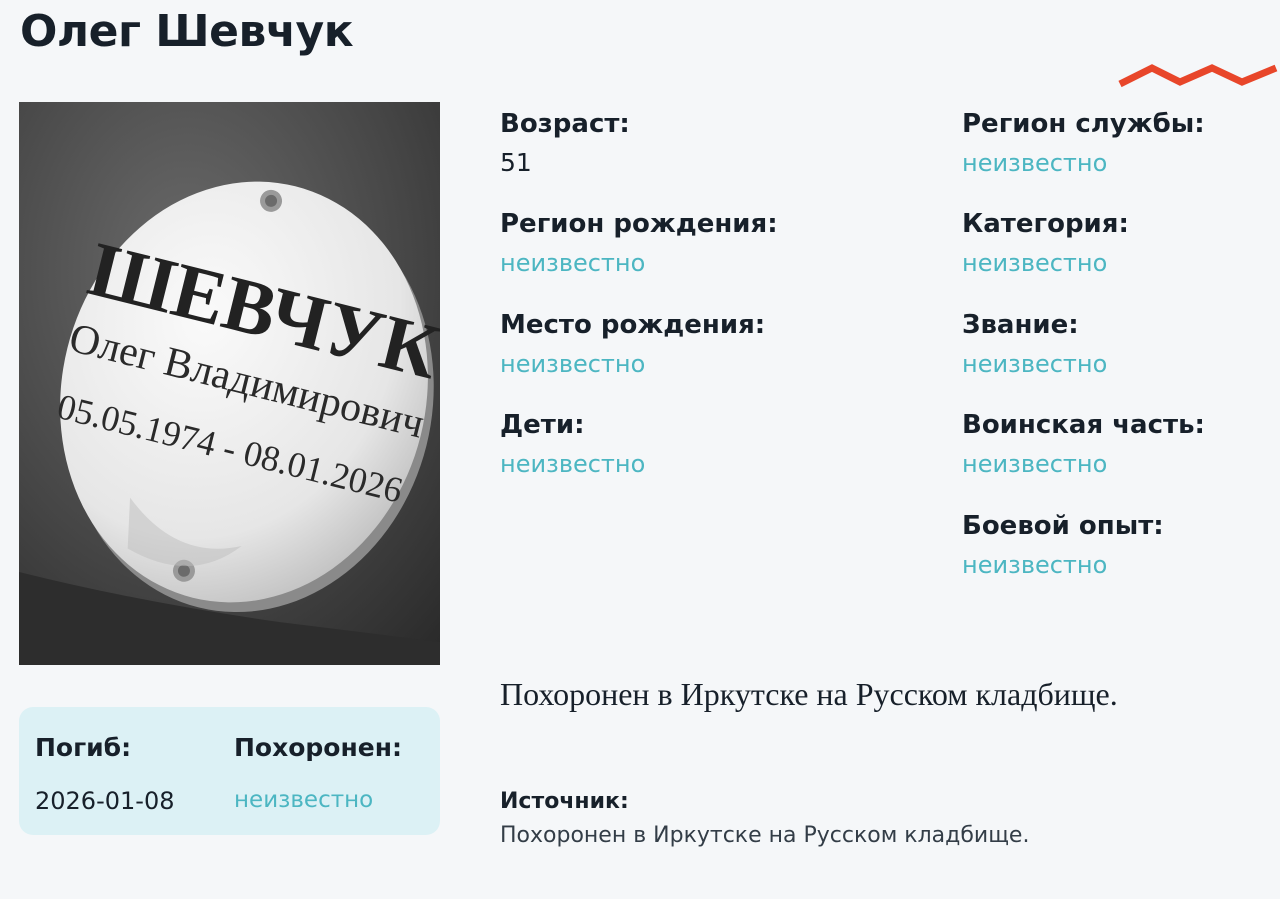 This screenshot has width=1280, height=899. What do you see at coordinates (1083, 144) in the screenshot?
I see `field-service-region: Регион службы: неизвестно` at bounding box center [1083, 144].